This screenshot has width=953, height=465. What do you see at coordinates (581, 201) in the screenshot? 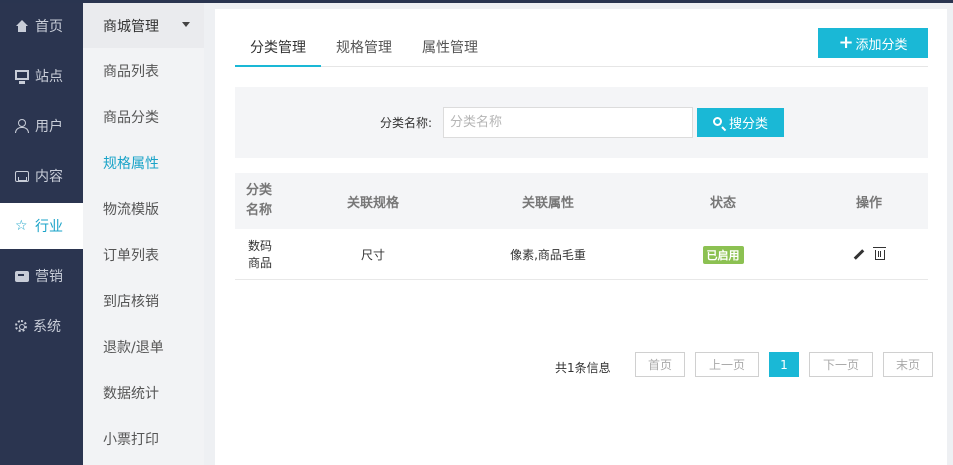
I see `table-header: 分类 名称 关联规格 关联属性 状态 操作` at bounding box center [581, 201].